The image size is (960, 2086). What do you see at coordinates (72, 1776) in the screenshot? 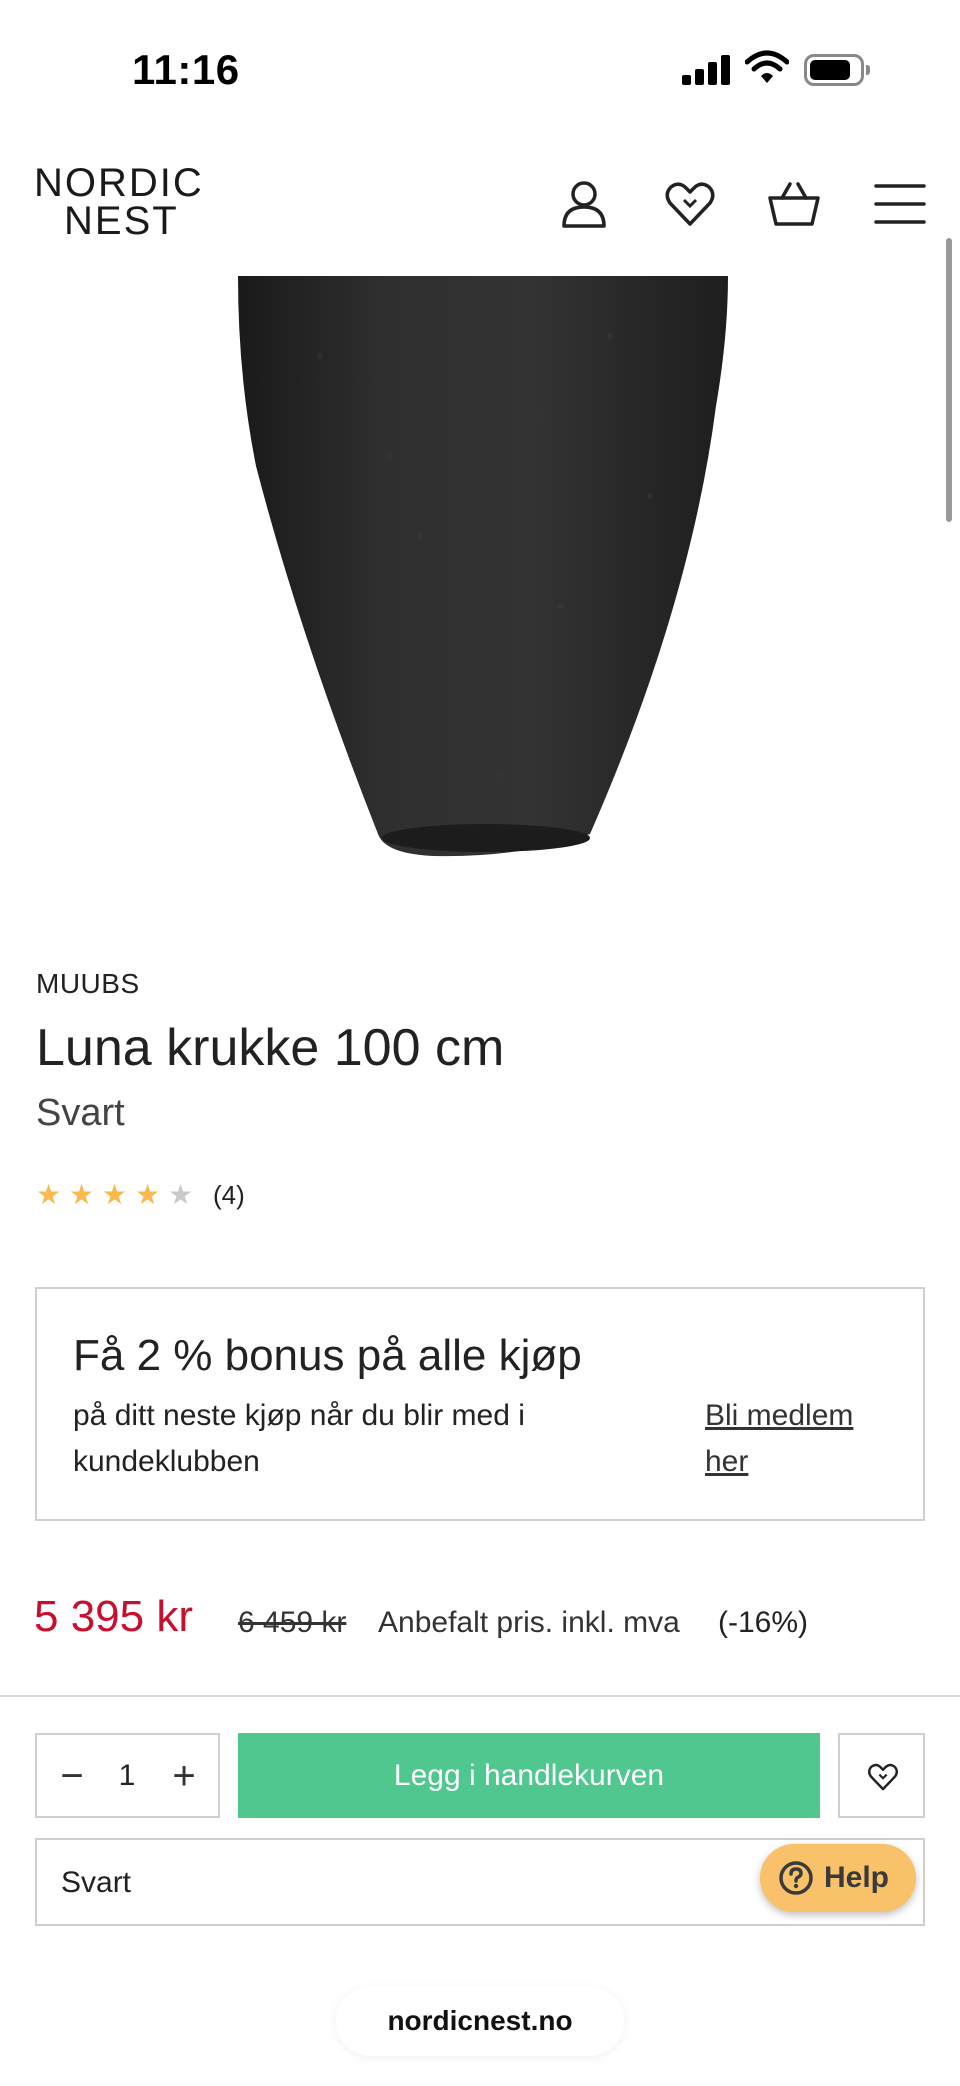
I see `decrease-quantity-button: −` at bounding box center [72, 1776].